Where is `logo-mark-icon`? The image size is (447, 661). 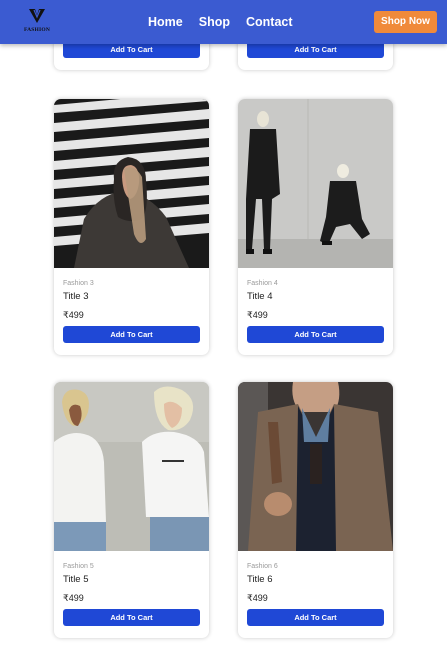 logo-mark-icon is located at coordinates (37, 16).